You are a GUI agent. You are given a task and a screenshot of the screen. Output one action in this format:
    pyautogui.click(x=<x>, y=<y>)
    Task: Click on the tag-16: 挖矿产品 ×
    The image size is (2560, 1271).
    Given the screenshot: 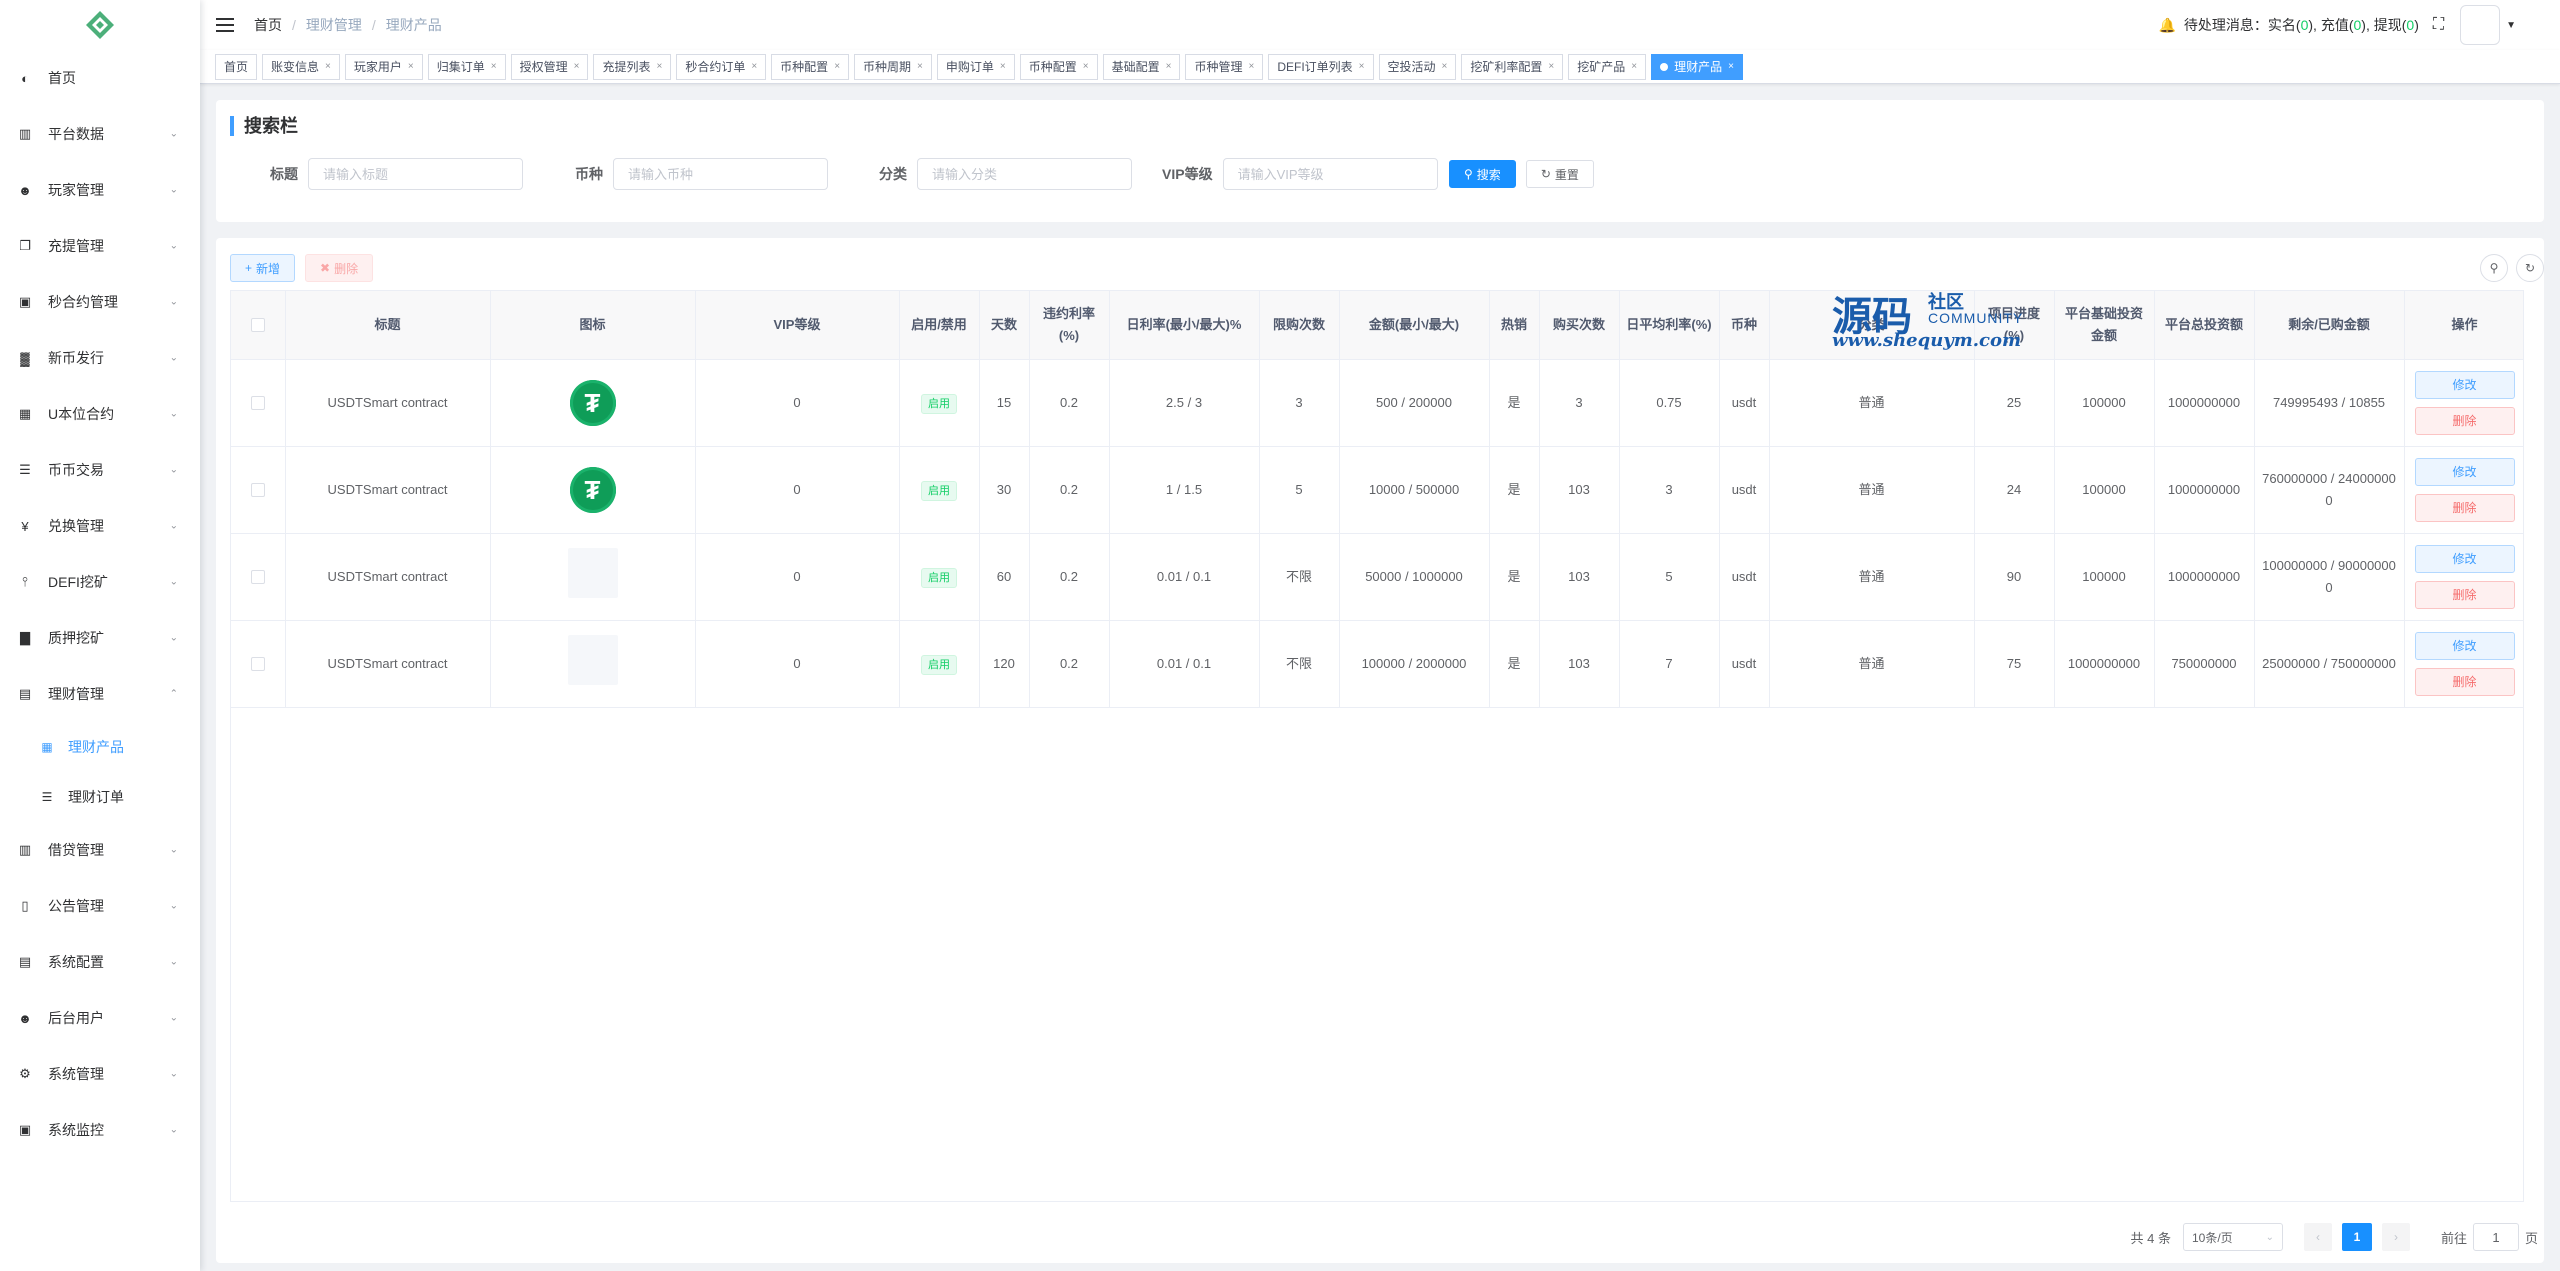 What is the action you would take?
    pyautogui.click(x=1607, y=66)
    